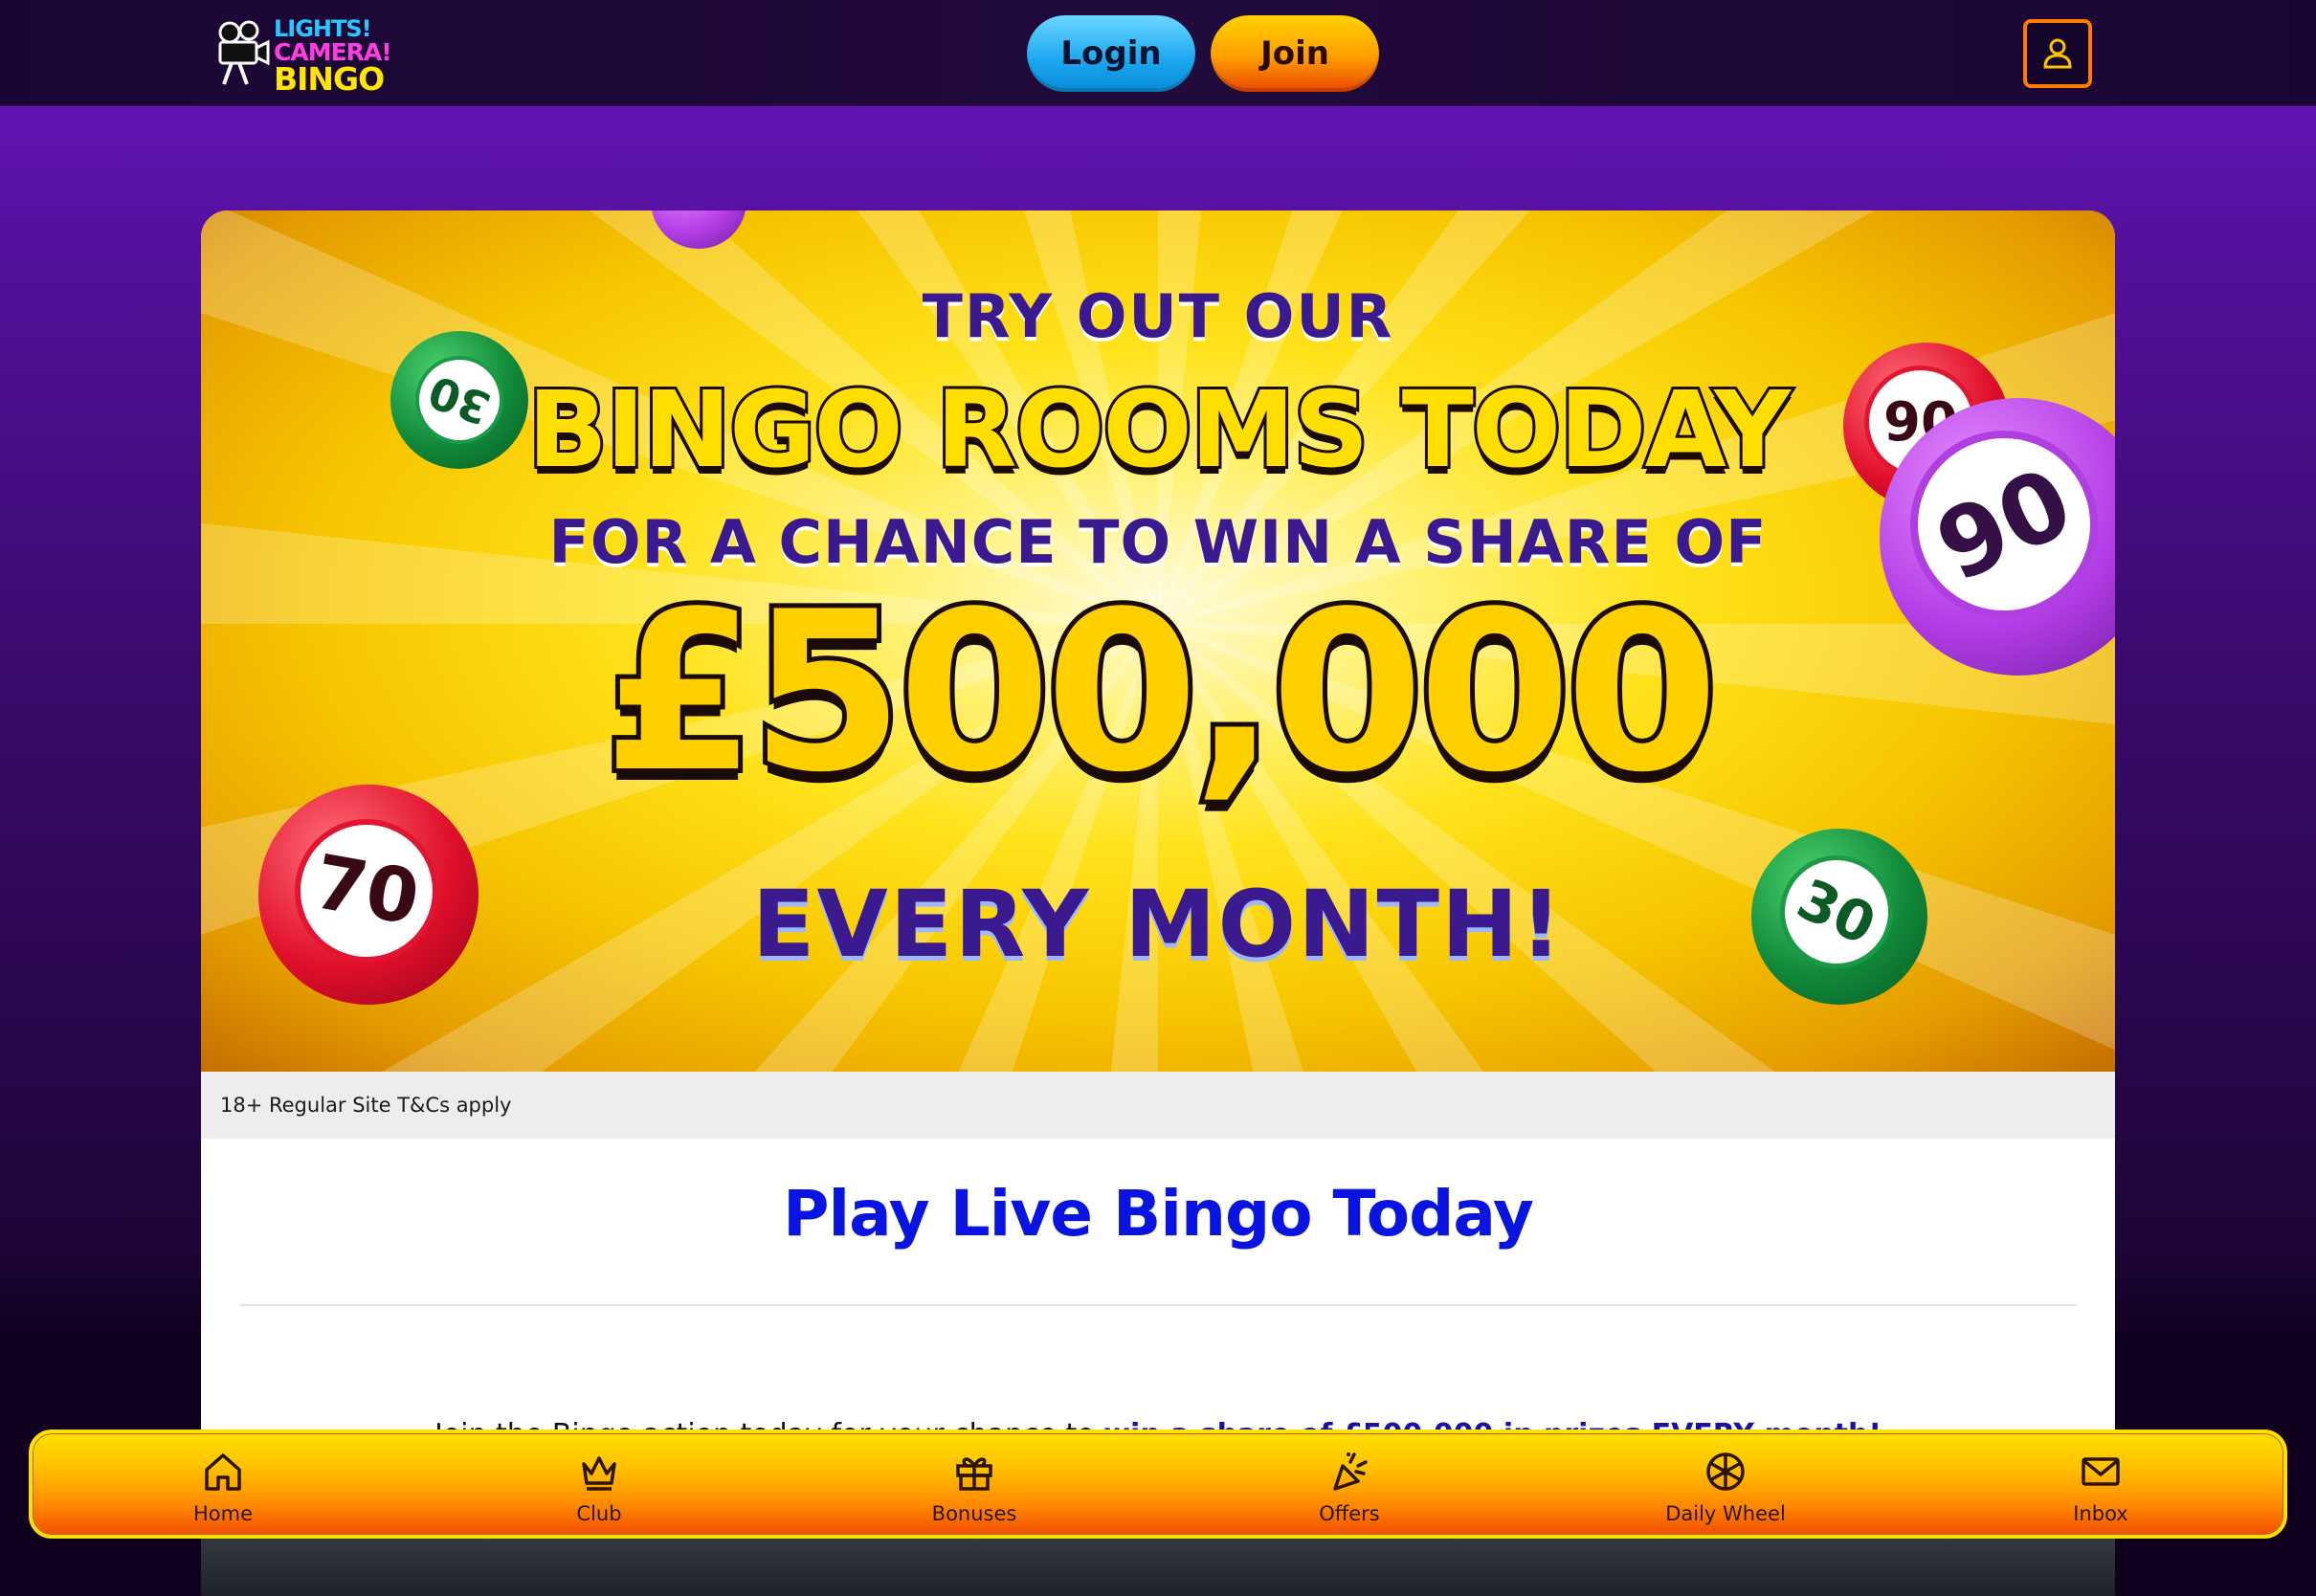 This screenshot has width=2316, height=1596. What do you see at coordinates (304, 56) in the screenshot?
I see `site-logo: LIGHTS! CAMERA! BINGO` at bounding box center [304, 56].